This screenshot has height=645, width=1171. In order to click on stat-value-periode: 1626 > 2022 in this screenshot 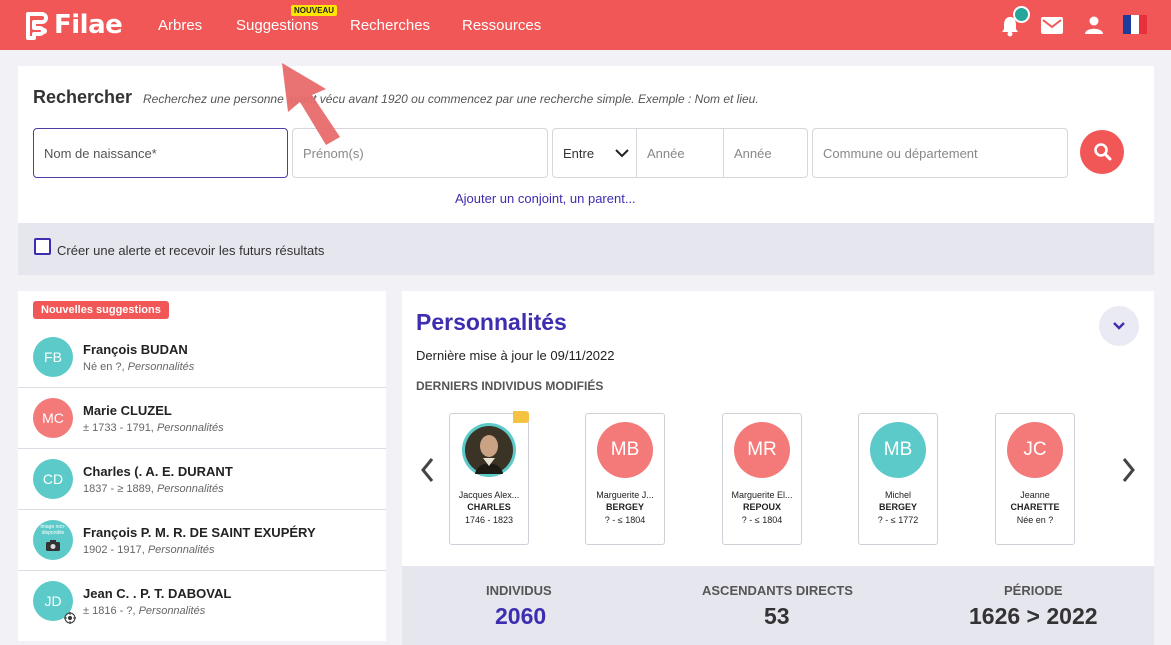, I will do `click(1033, 616)`.